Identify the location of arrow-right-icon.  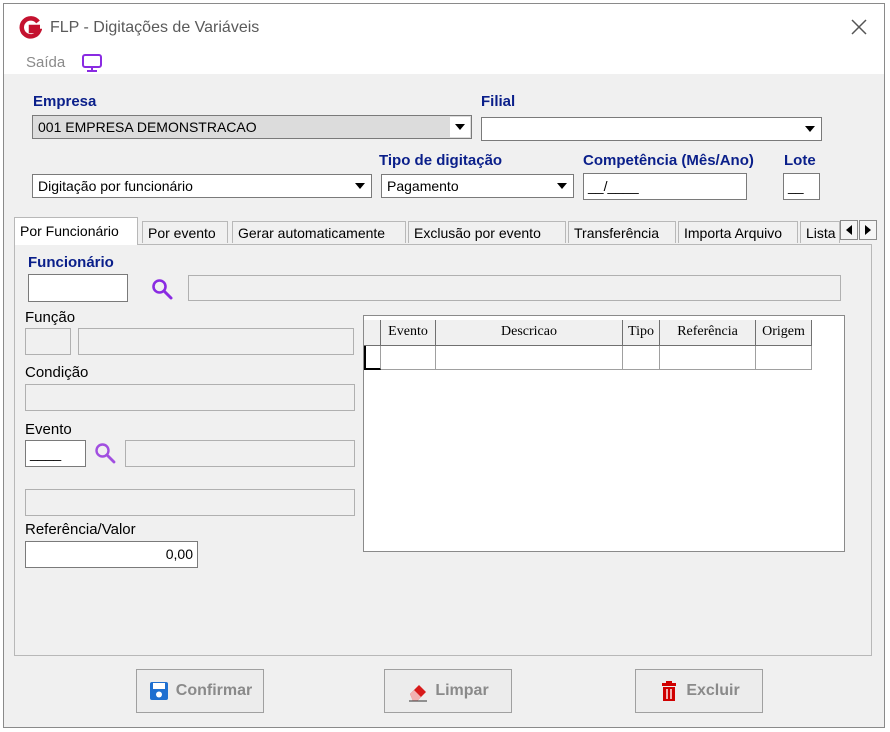
(868, 230).